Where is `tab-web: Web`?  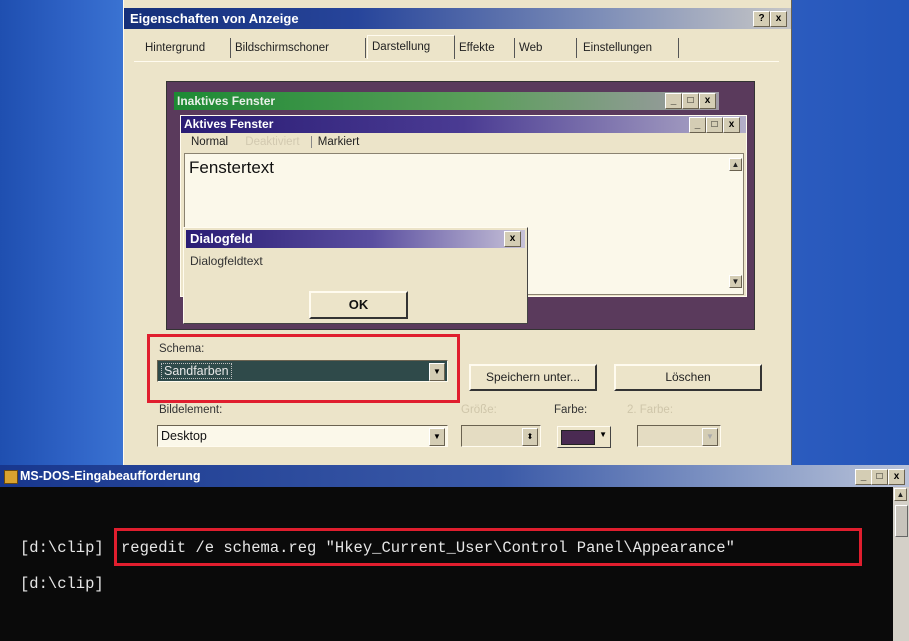 tab-web: Web is located at coordinates (546, 48).